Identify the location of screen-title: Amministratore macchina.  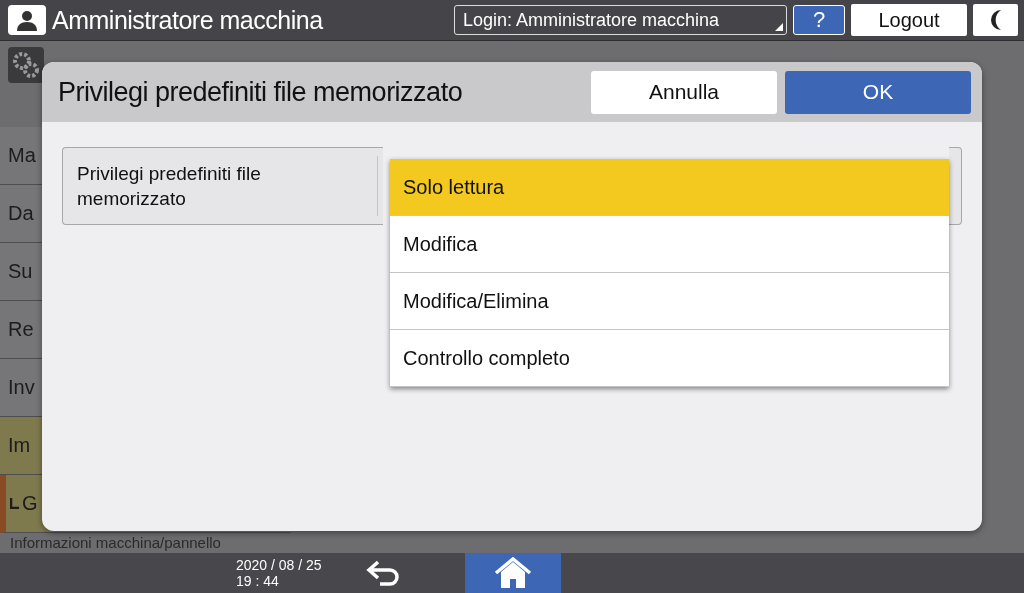
(188, 20).